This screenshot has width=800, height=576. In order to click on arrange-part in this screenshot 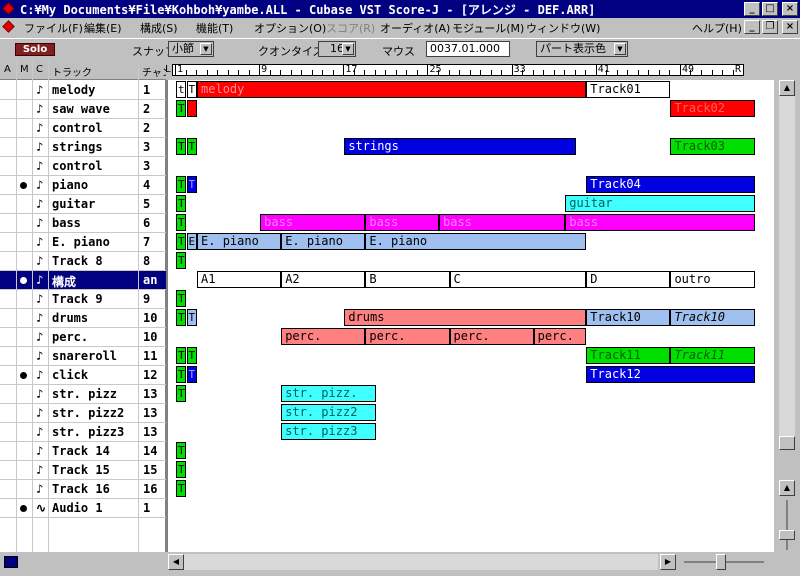, I will do `click(191, 108)`.